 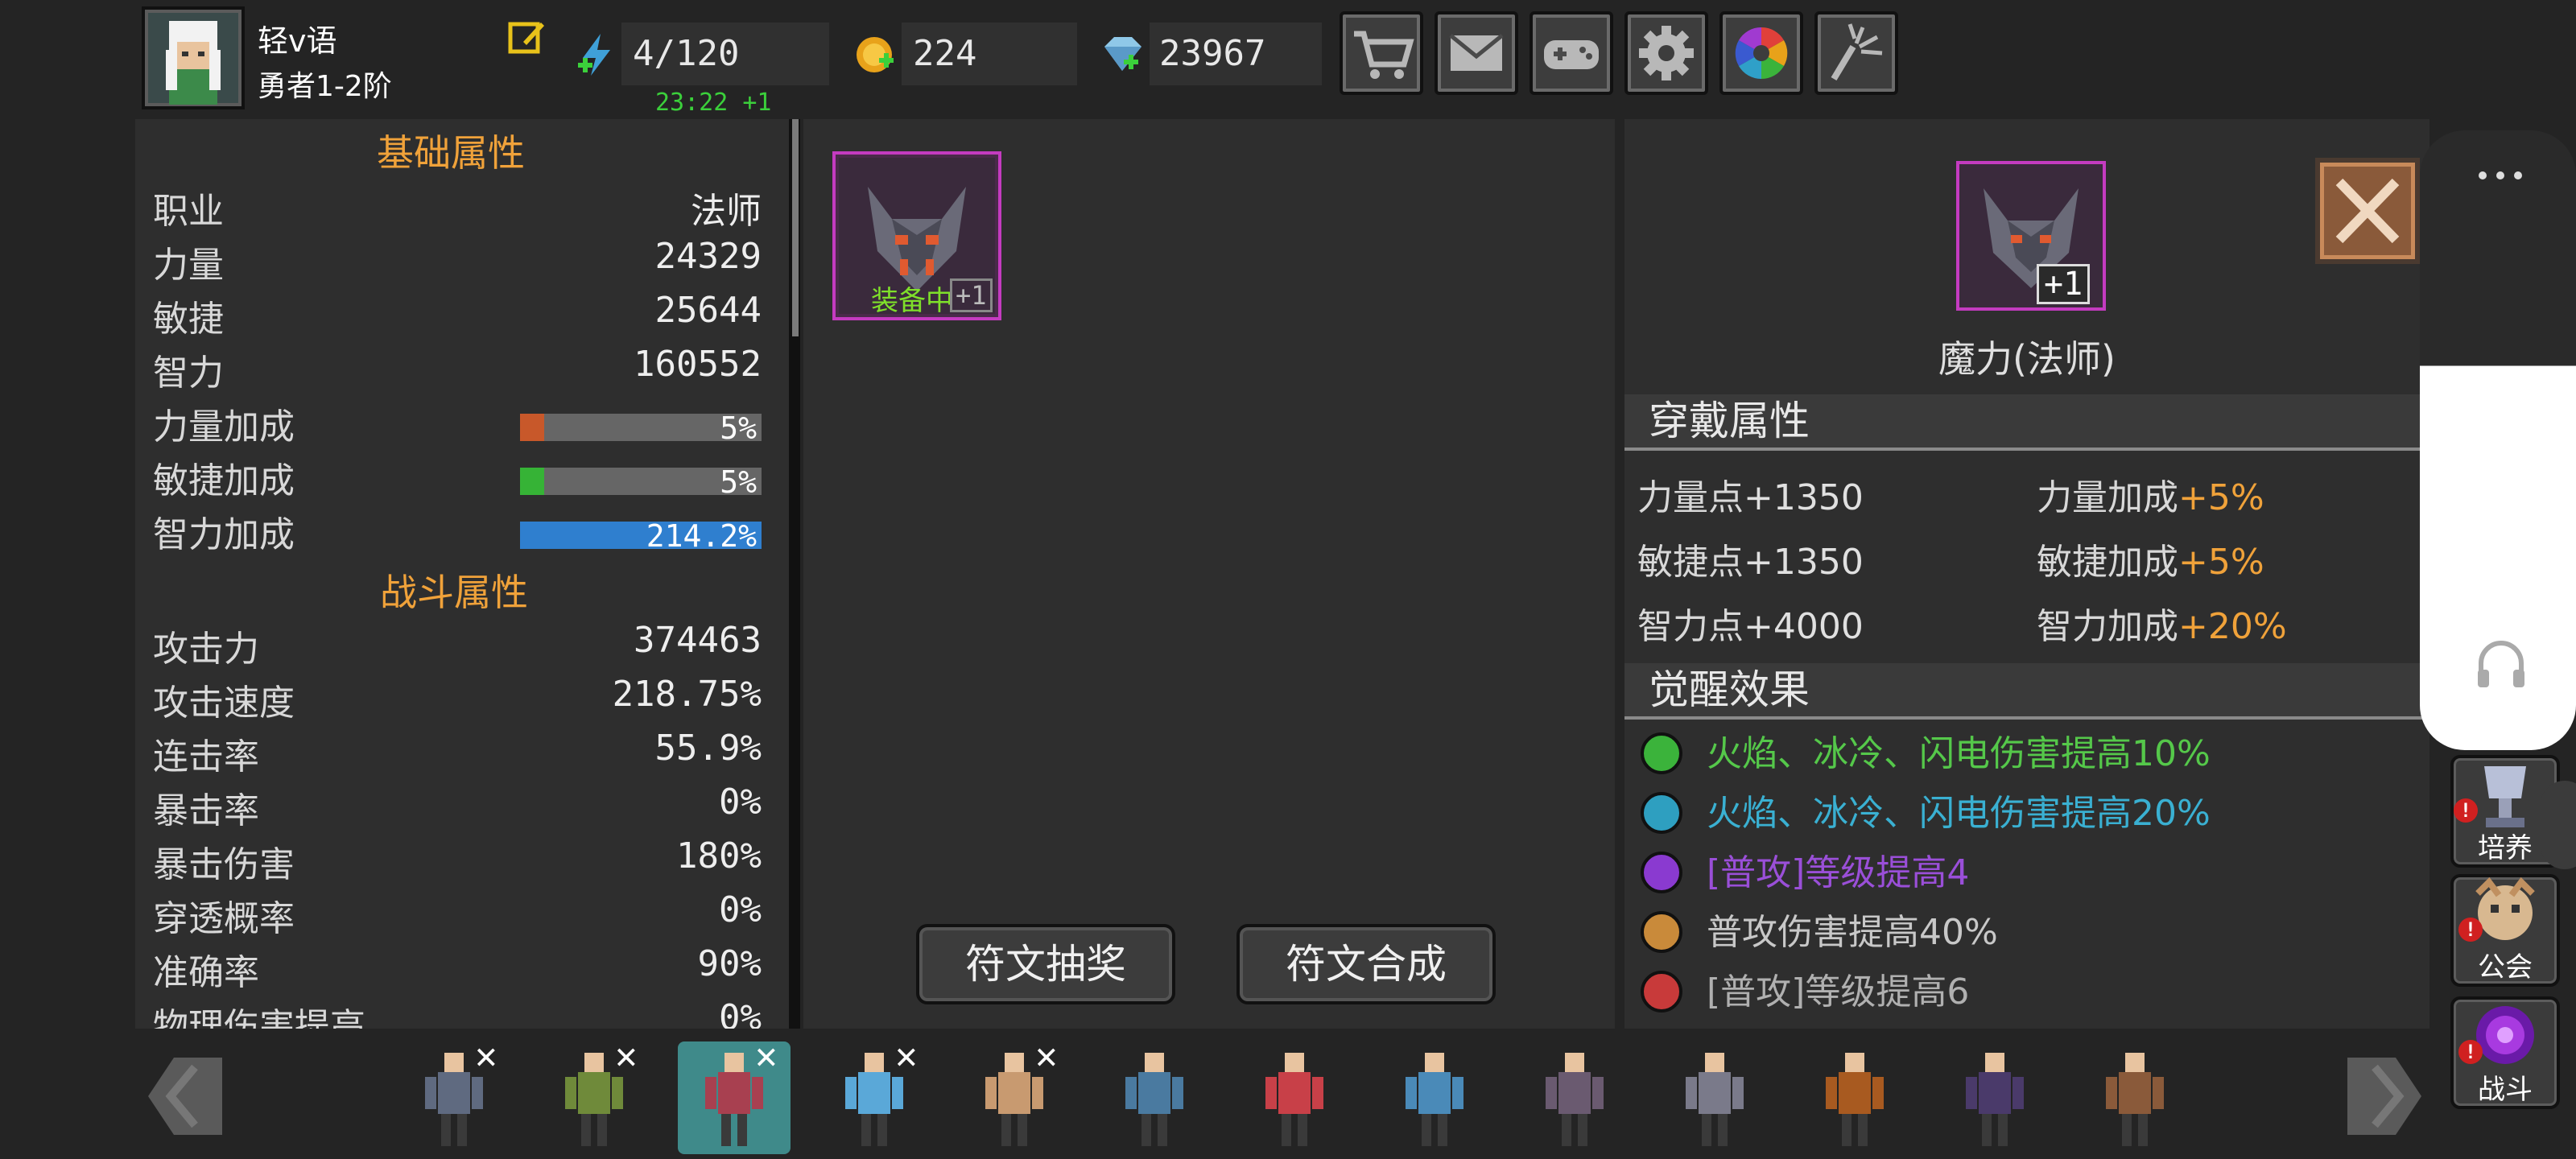 I want to click on wear-stat: 敏捷加成+5%, so click(x=2150, y=558).